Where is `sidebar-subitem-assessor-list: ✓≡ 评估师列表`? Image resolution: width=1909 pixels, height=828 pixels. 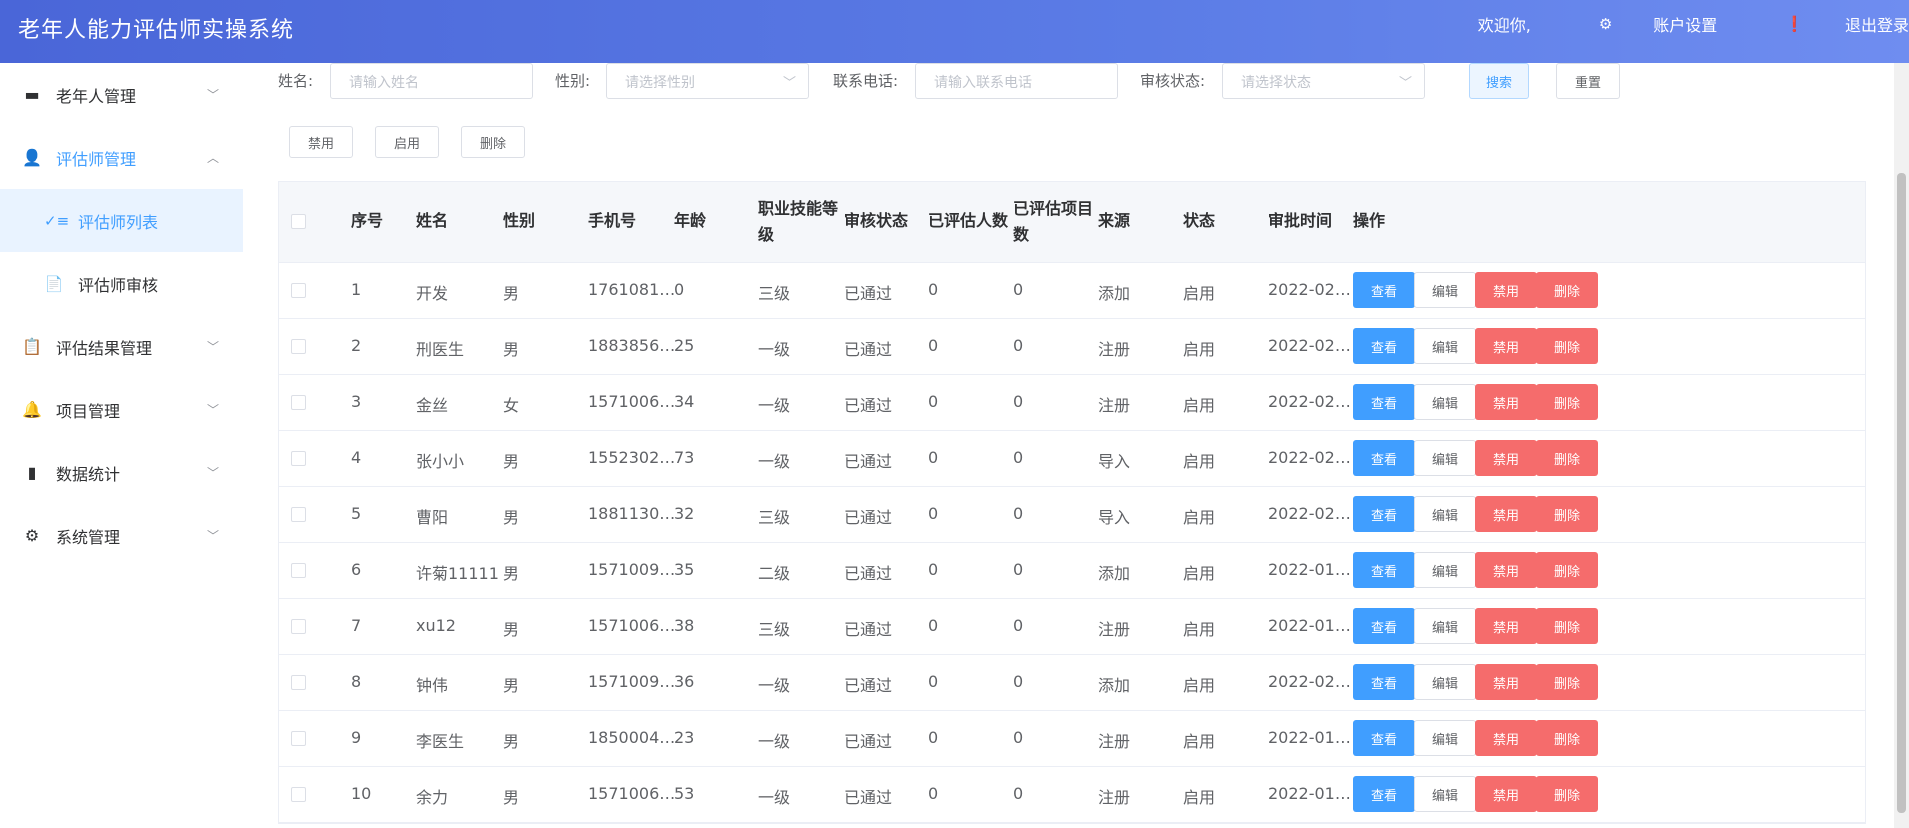
sidebar-subitem-assessor-list: ✓≡ 评估师列表 is located at coordinates (121, 220).